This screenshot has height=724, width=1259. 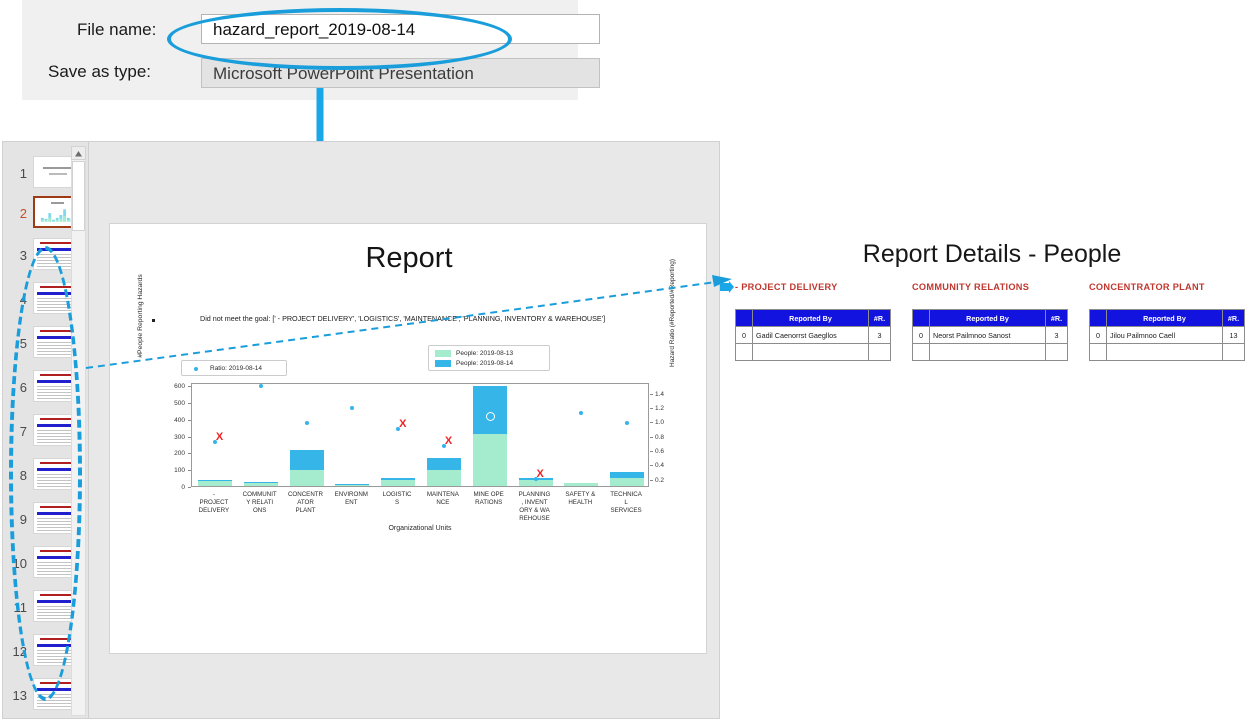 What do you see at coordinates (23, 343) in the screenshot?
I see `thumbnail-number: 5` at bounding box center [23, 343].